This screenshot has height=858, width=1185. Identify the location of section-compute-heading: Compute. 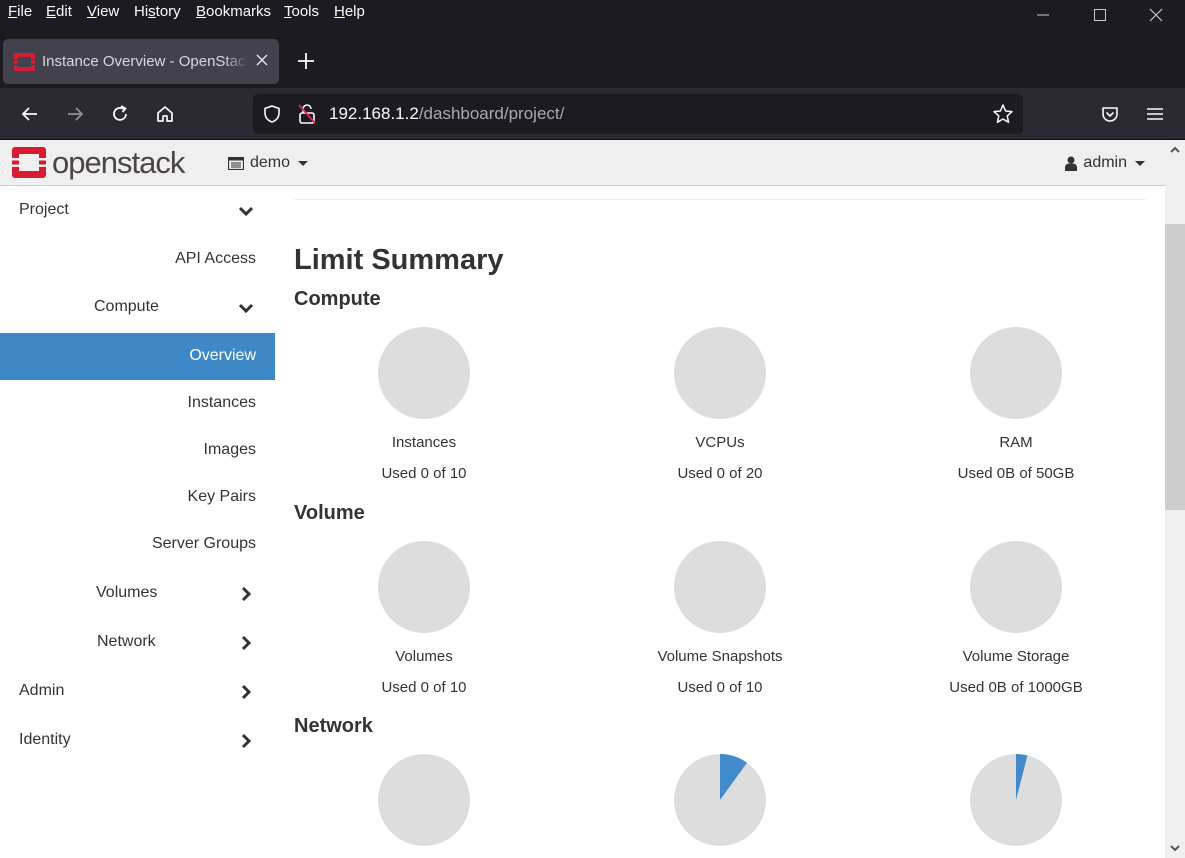
(337, 299).